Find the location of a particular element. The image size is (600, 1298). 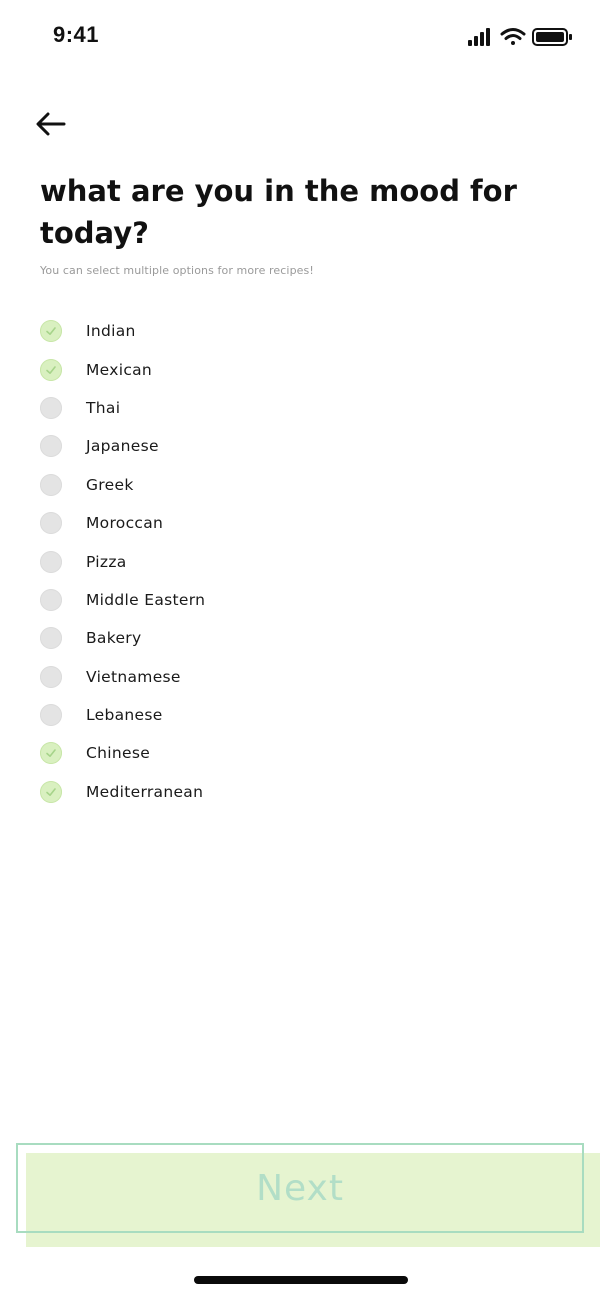

option-label: Chinese is located at coordinates (118, 753).